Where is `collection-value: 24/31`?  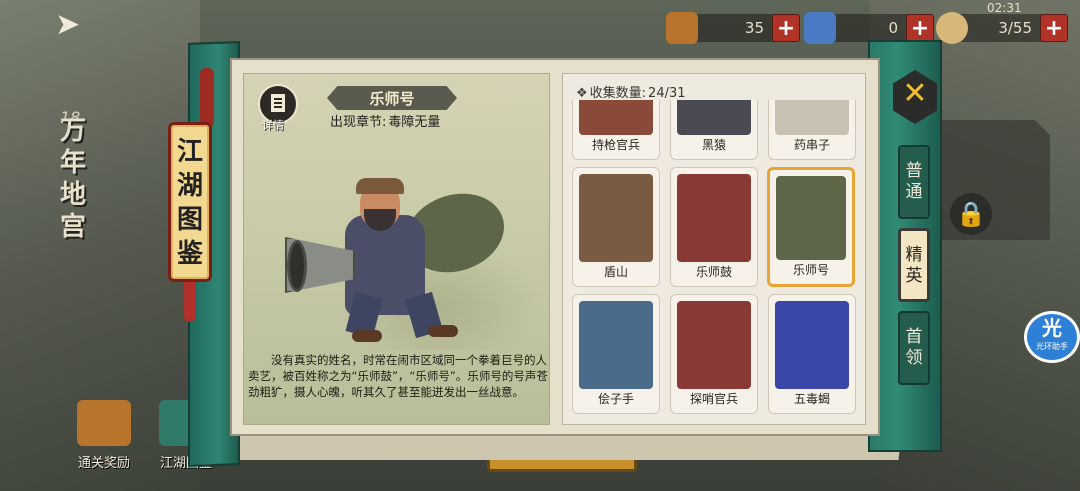 collection-value: 24/31 is located at coordinates (667, 93).